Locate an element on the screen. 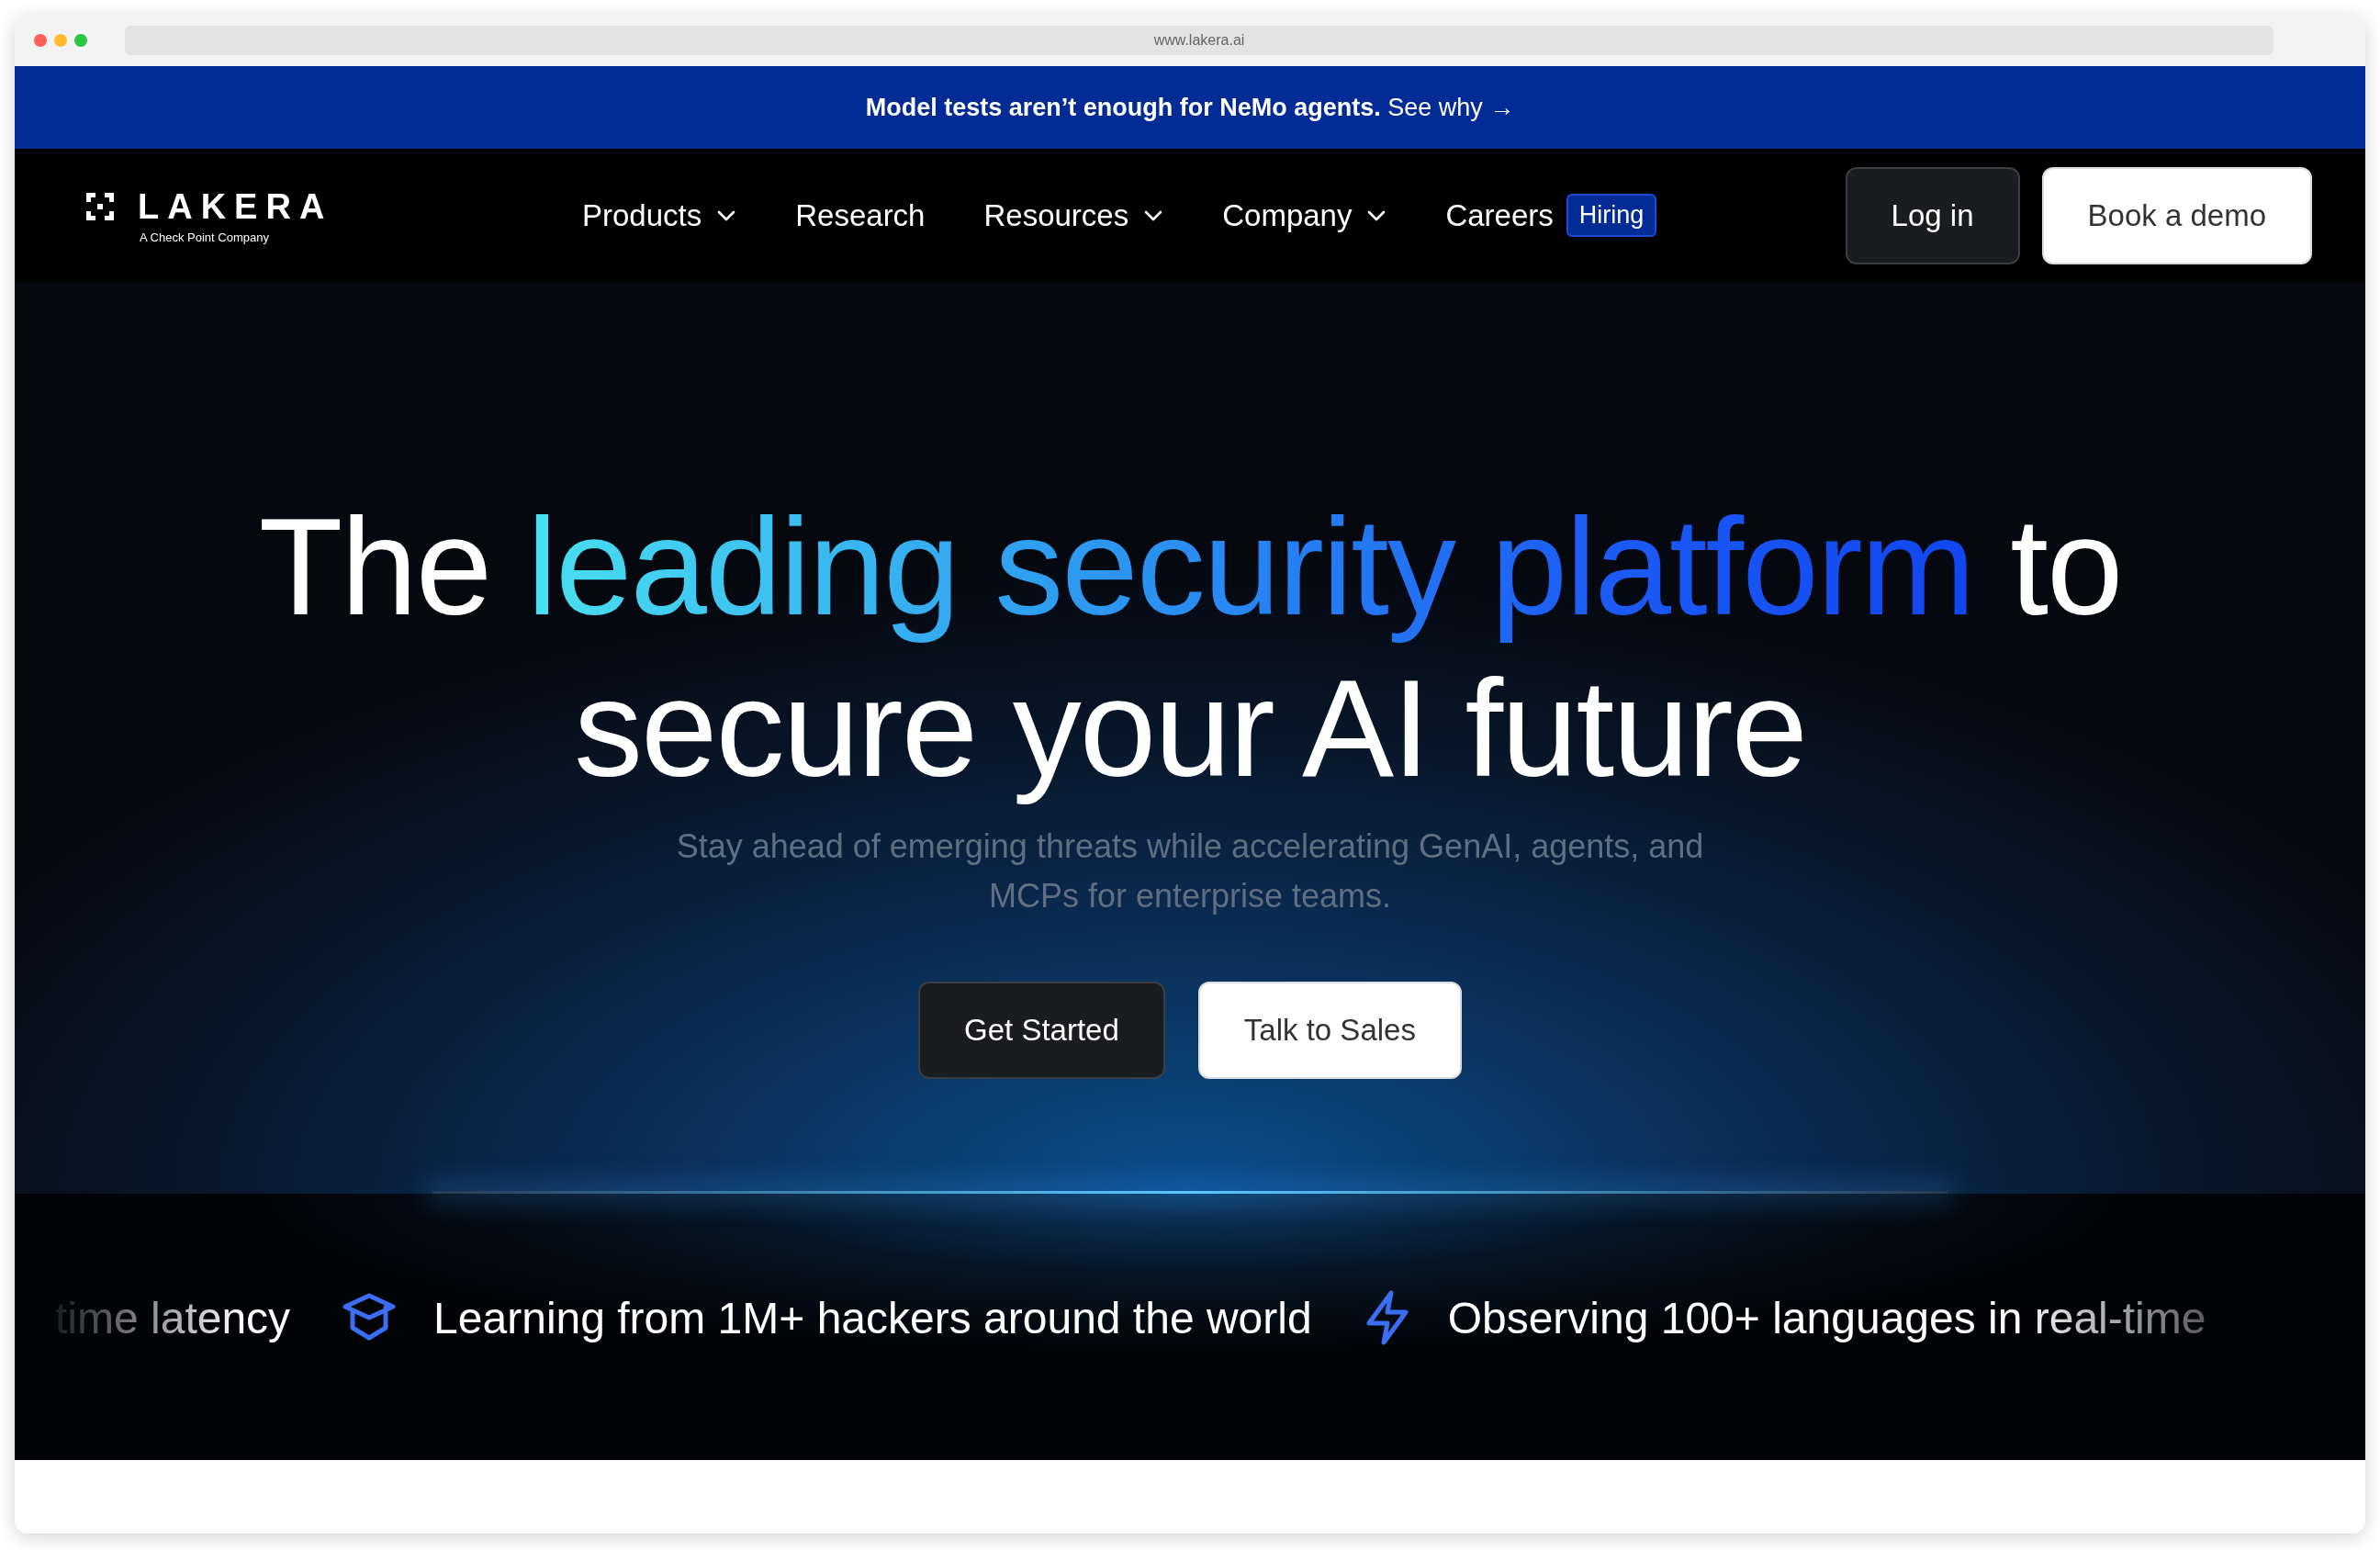  address-bar: www.lakera.ai is located at coordinates (1199, 41).